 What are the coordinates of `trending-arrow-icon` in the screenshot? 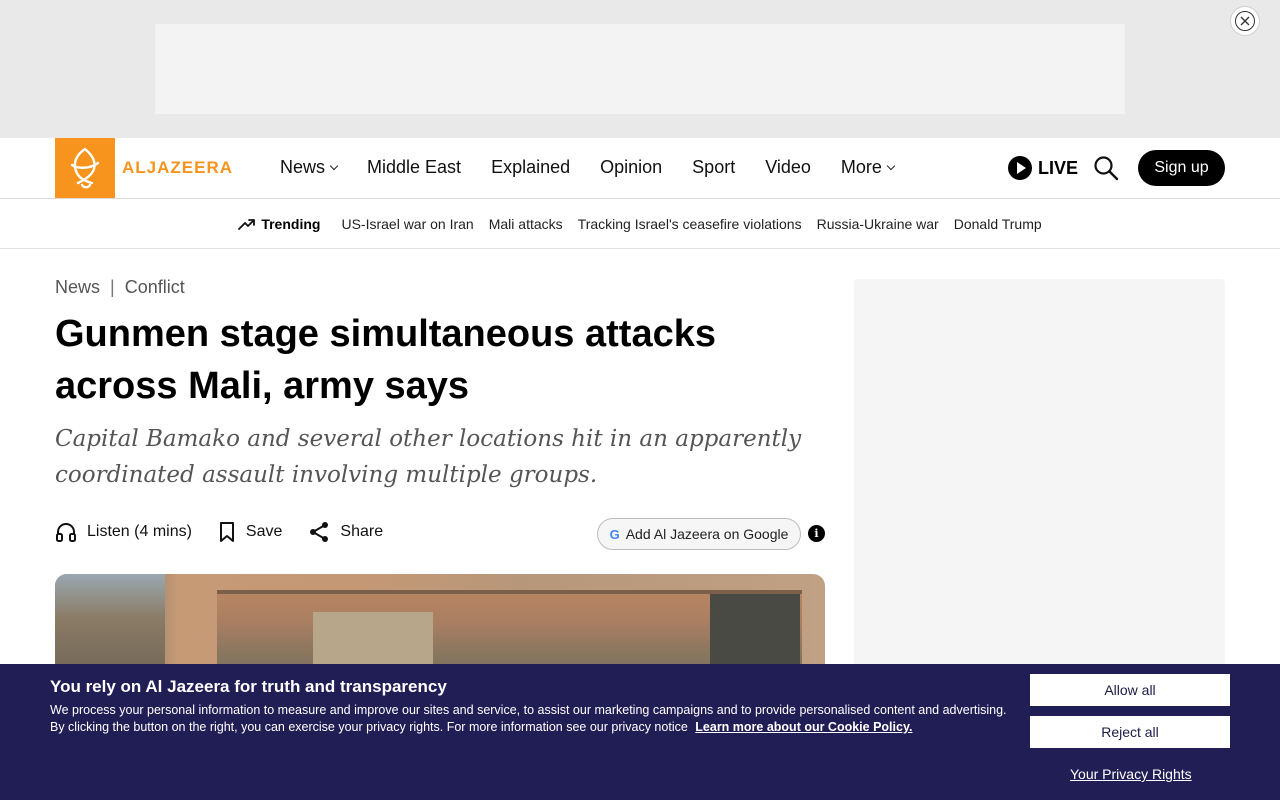 It's located at (247, 224).